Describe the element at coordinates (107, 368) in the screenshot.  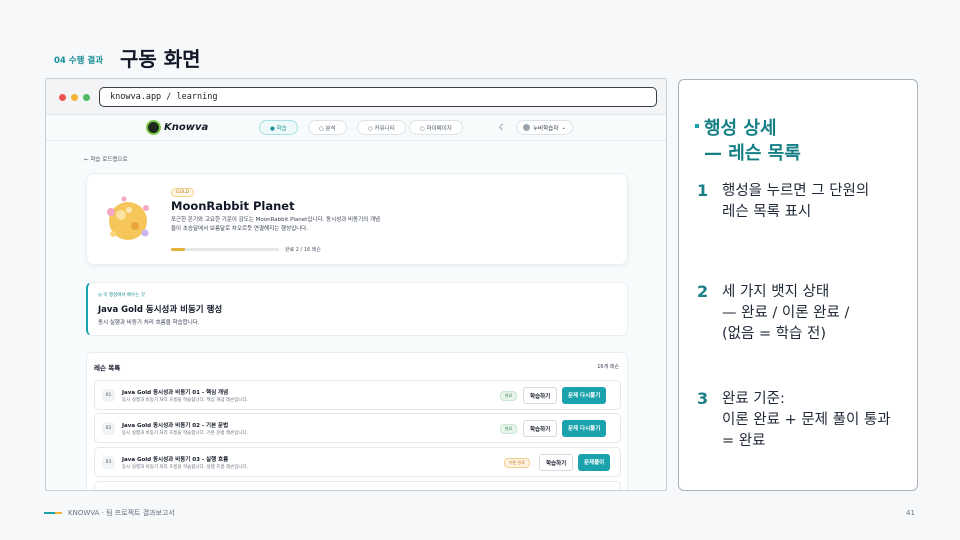
I see `lesson-list-title: 레슨 목록` at that location.